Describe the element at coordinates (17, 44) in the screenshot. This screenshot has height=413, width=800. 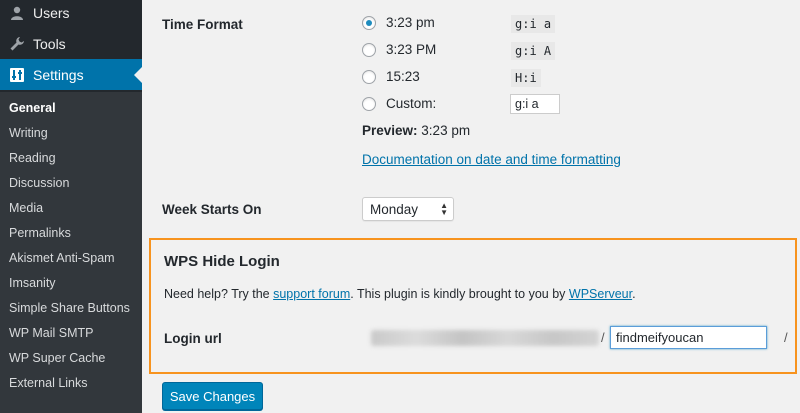
I see `wrench-icon` at that location.